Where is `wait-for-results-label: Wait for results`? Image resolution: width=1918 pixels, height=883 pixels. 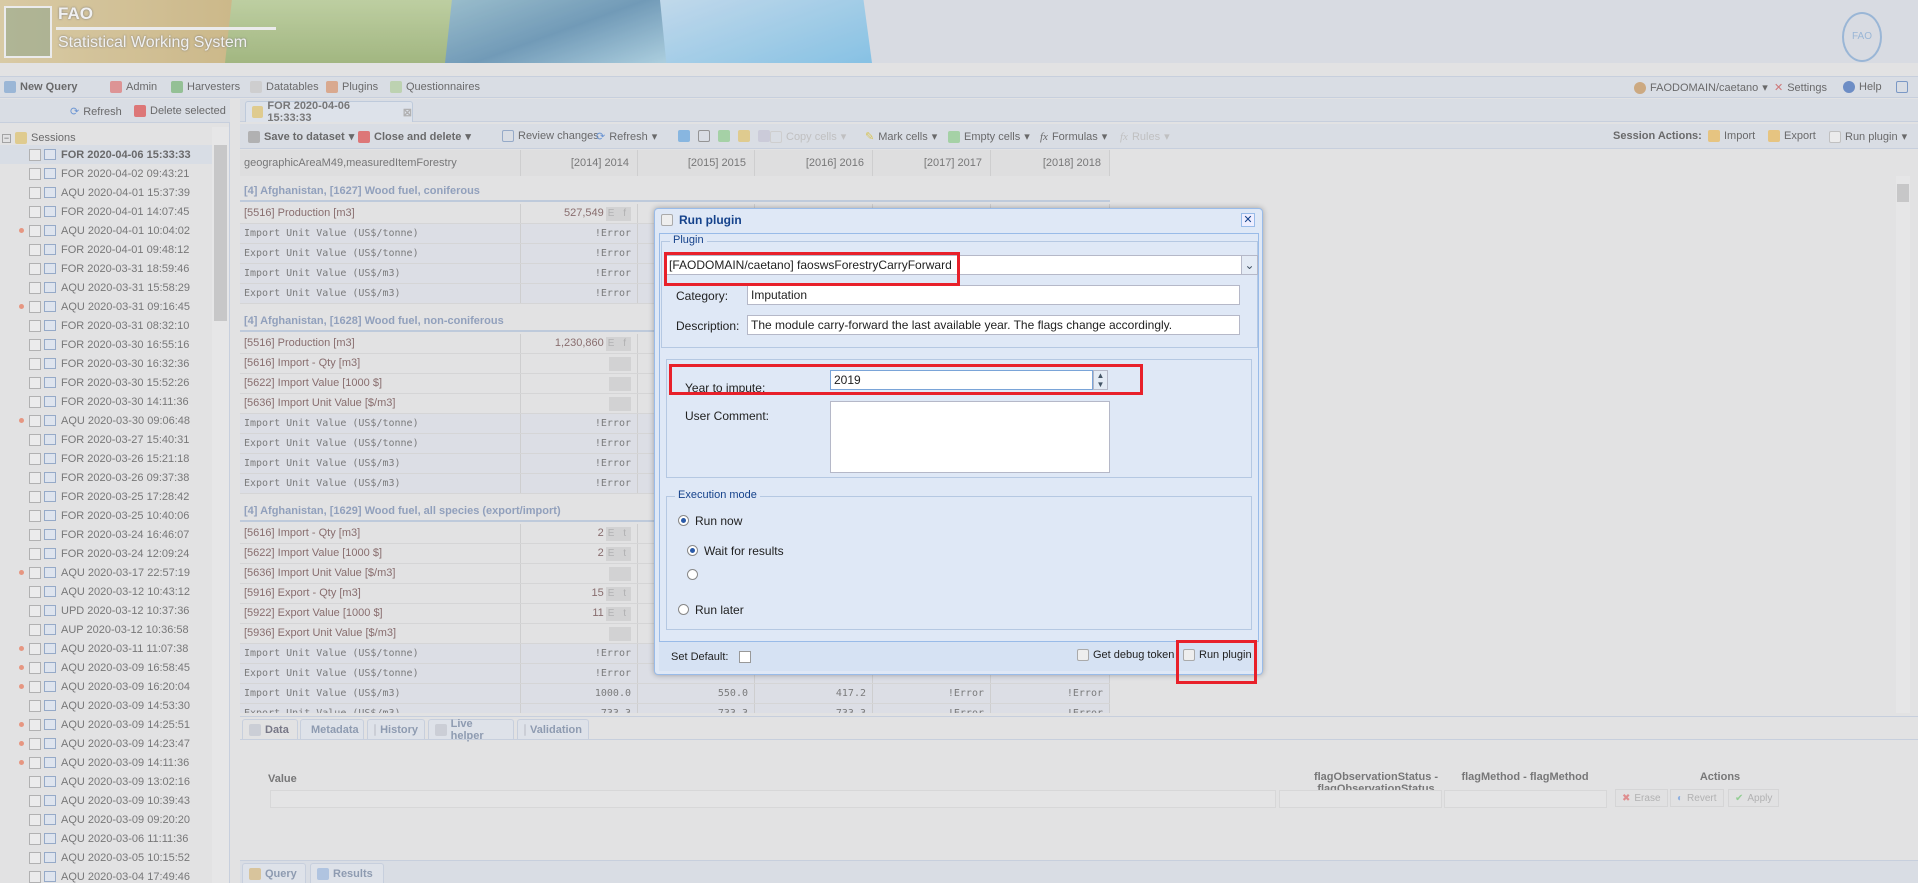 wait-for-results-label: Wait for results is located at coordinates (744, 551).